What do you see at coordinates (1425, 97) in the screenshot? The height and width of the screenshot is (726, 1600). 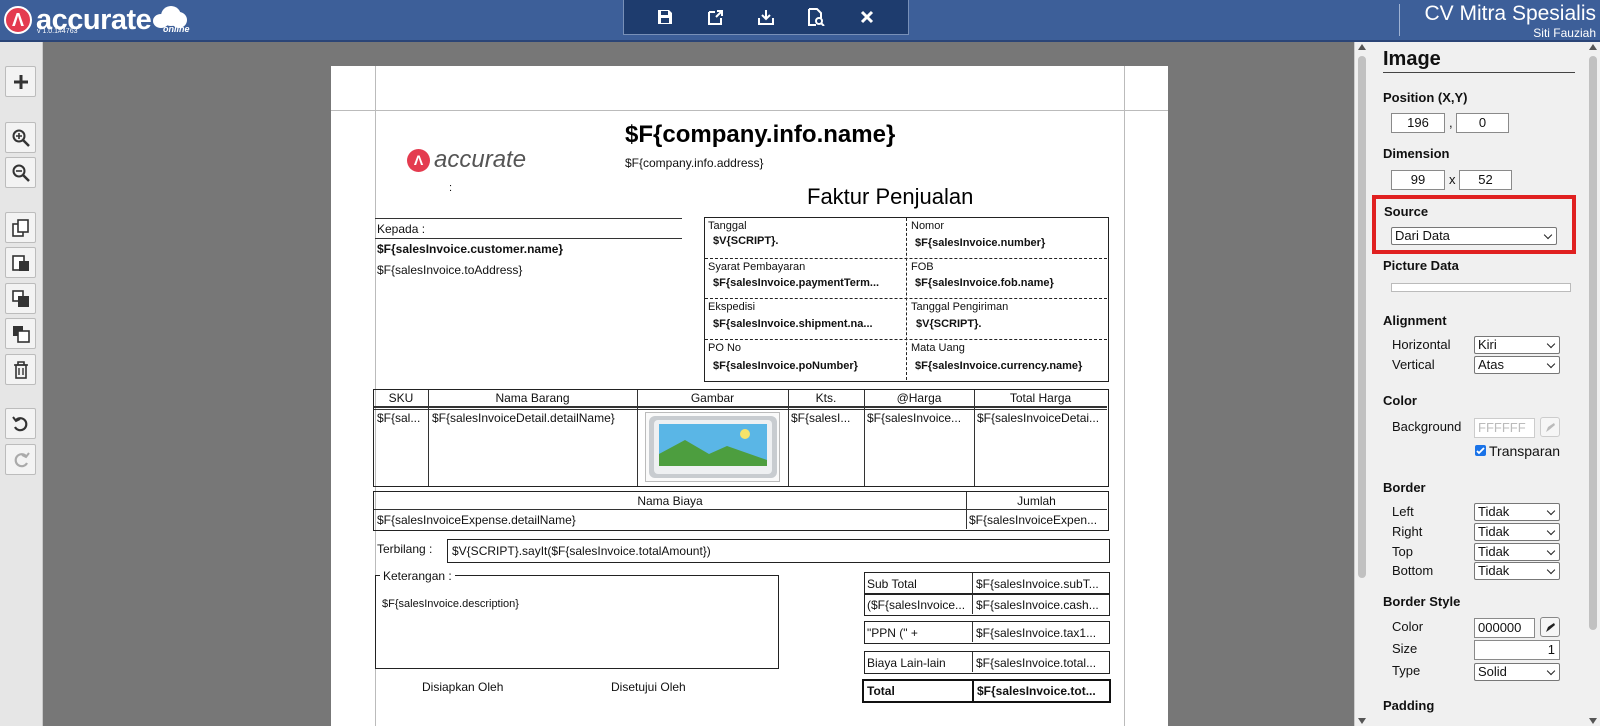 I see `position-label: Position (X,Y)` at bounding box center [1425, 97].